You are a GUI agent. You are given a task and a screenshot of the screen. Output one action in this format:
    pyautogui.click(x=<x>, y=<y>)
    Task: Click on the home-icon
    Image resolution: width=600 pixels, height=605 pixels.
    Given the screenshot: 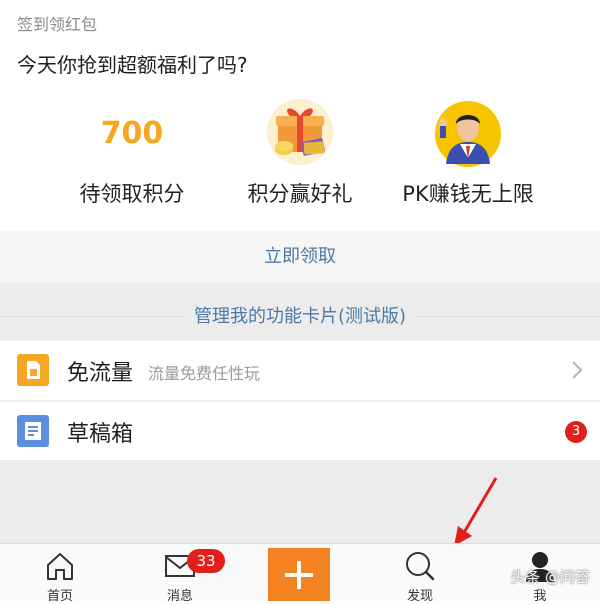 What is the action you would take?
    pyautogui.click(x=60, y=566)
    